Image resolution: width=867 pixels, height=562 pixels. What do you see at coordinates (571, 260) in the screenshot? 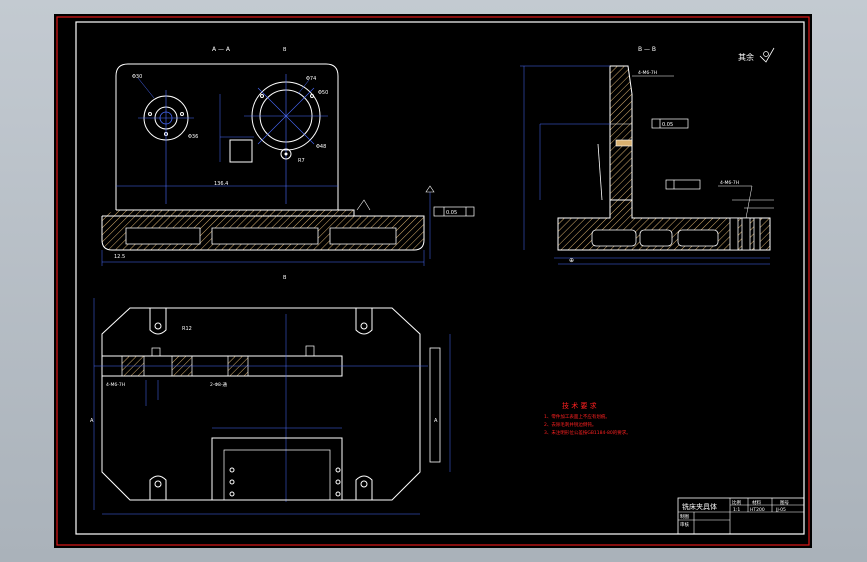
I see `marker-a-symbol: ⊕` at bounding box center [571, 260].